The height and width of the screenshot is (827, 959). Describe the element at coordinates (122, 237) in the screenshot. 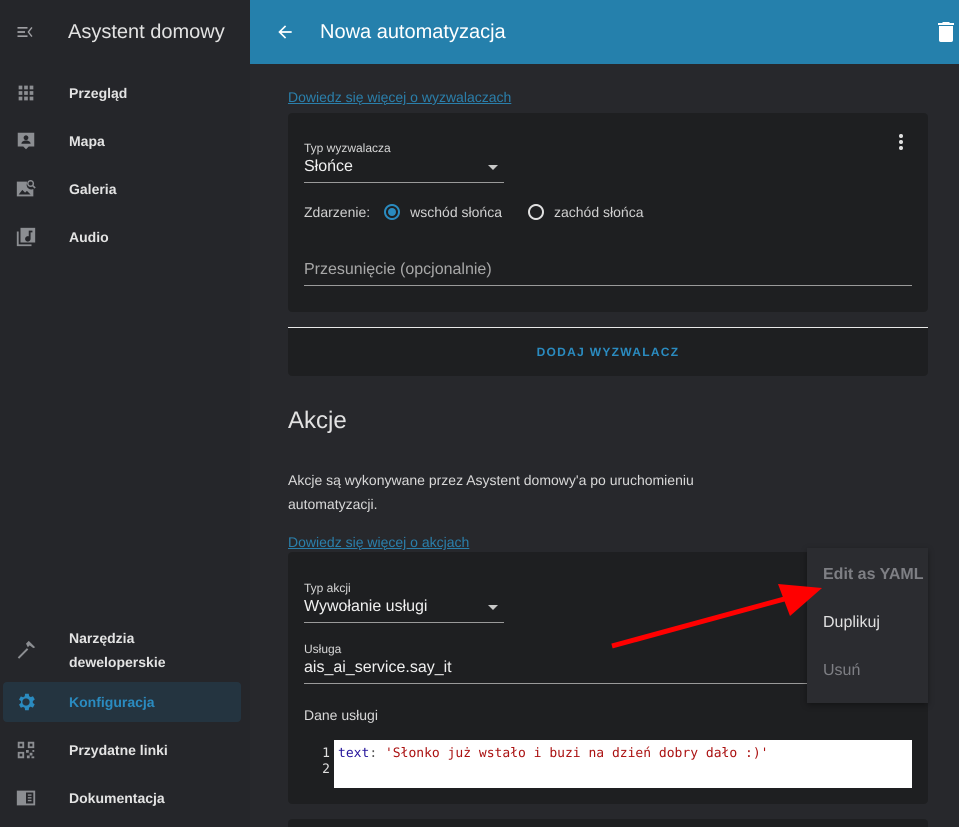

I see `sidebar-item: Audio` at that location.